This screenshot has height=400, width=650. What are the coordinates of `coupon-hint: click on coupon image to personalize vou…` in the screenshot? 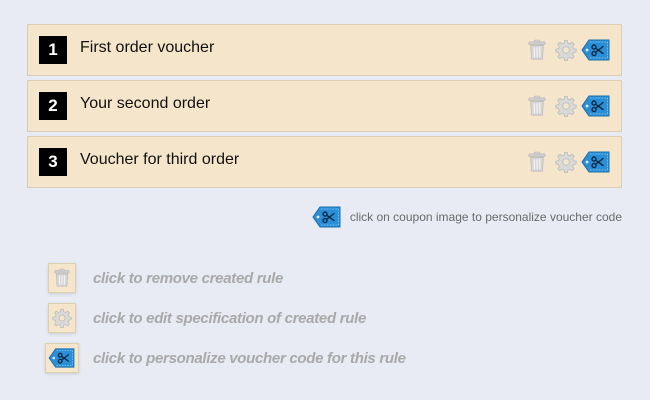 It's located at (467, 217).